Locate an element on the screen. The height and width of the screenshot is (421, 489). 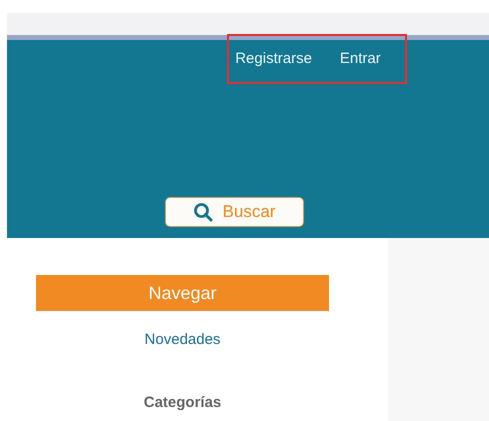
section-heading: Categorías is located at coordinates (183, 402).